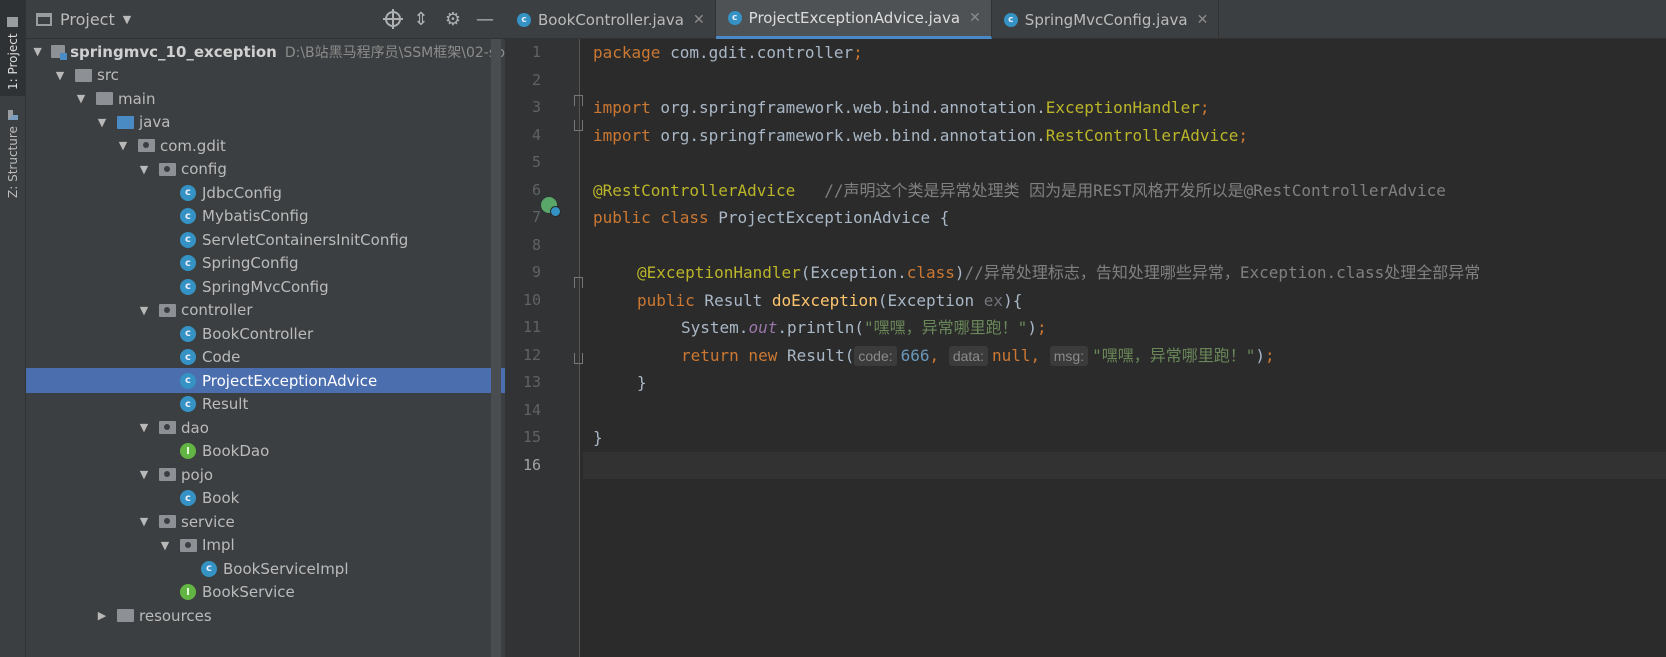 This screenshot has width=1666, height=657. I want to click on tree-node: ▼ com.gdit, so click(265, 145).